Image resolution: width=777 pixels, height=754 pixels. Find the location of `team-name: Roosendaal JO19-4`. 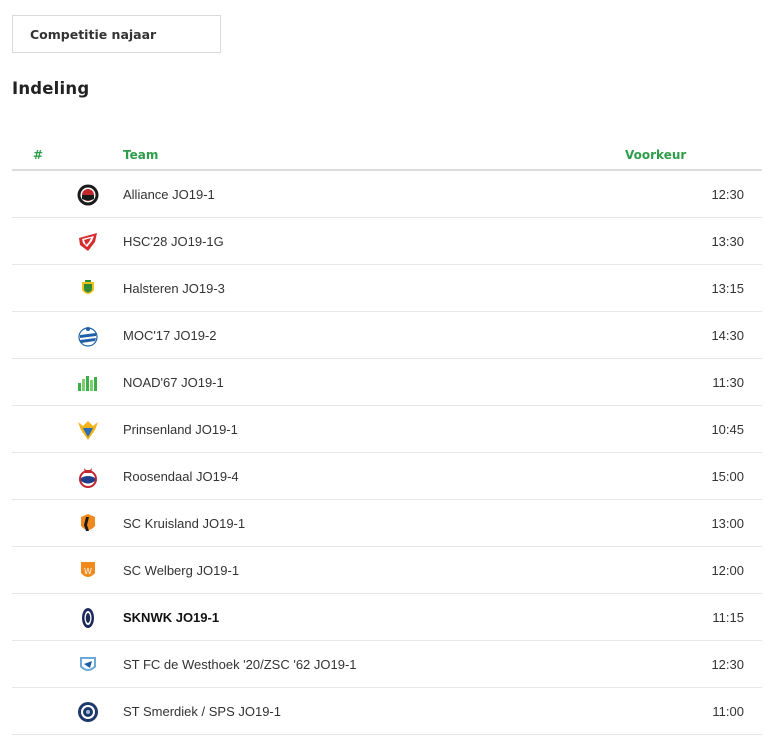

team-name: Roosendaal JO19-4 is located at coordinates (181, 476).